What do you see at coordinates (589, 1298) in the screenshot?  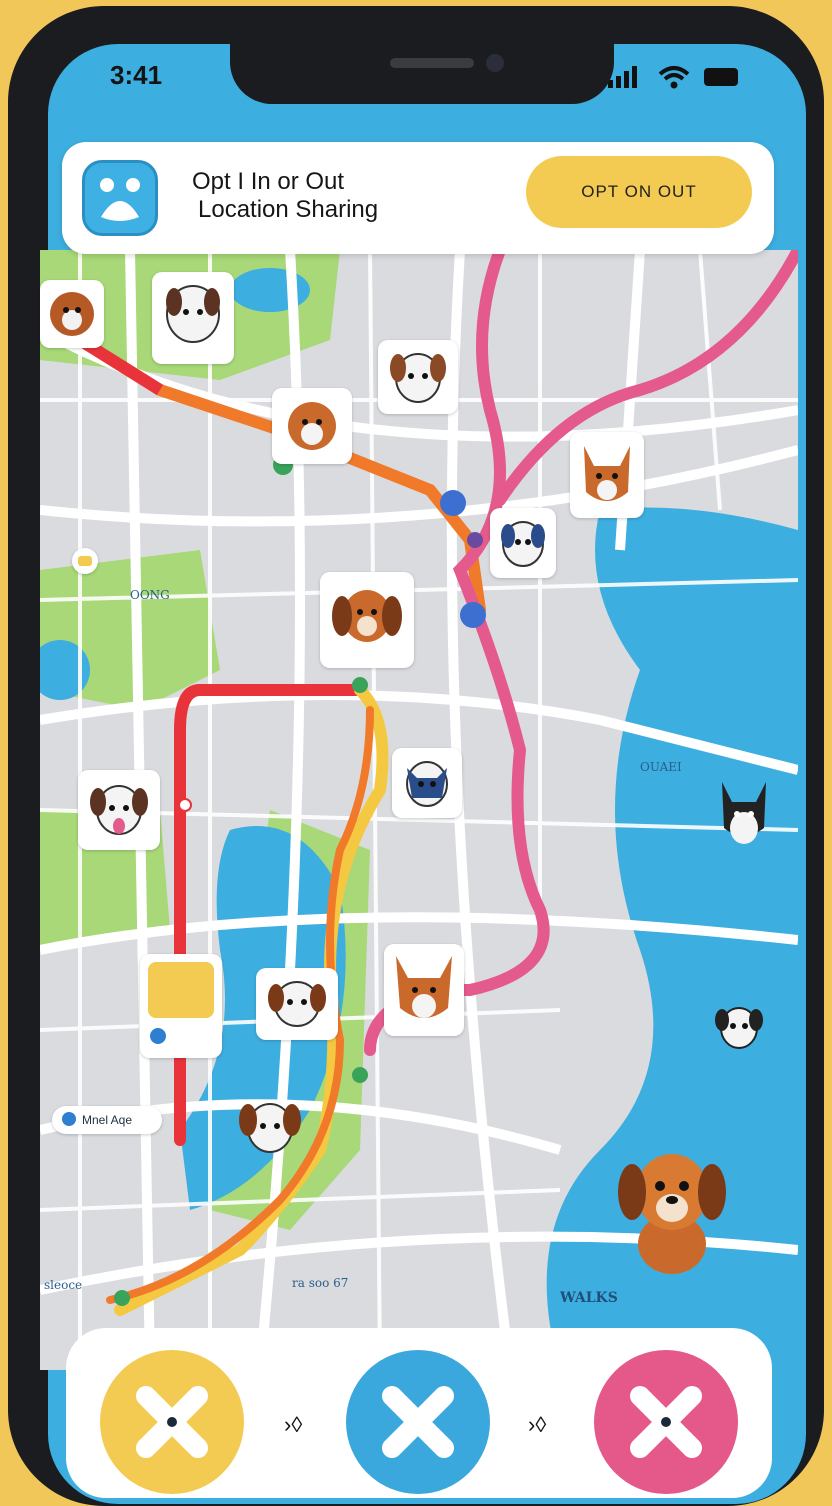 I see `map-label-river: WALKS` at bounding box center [589, 1298].